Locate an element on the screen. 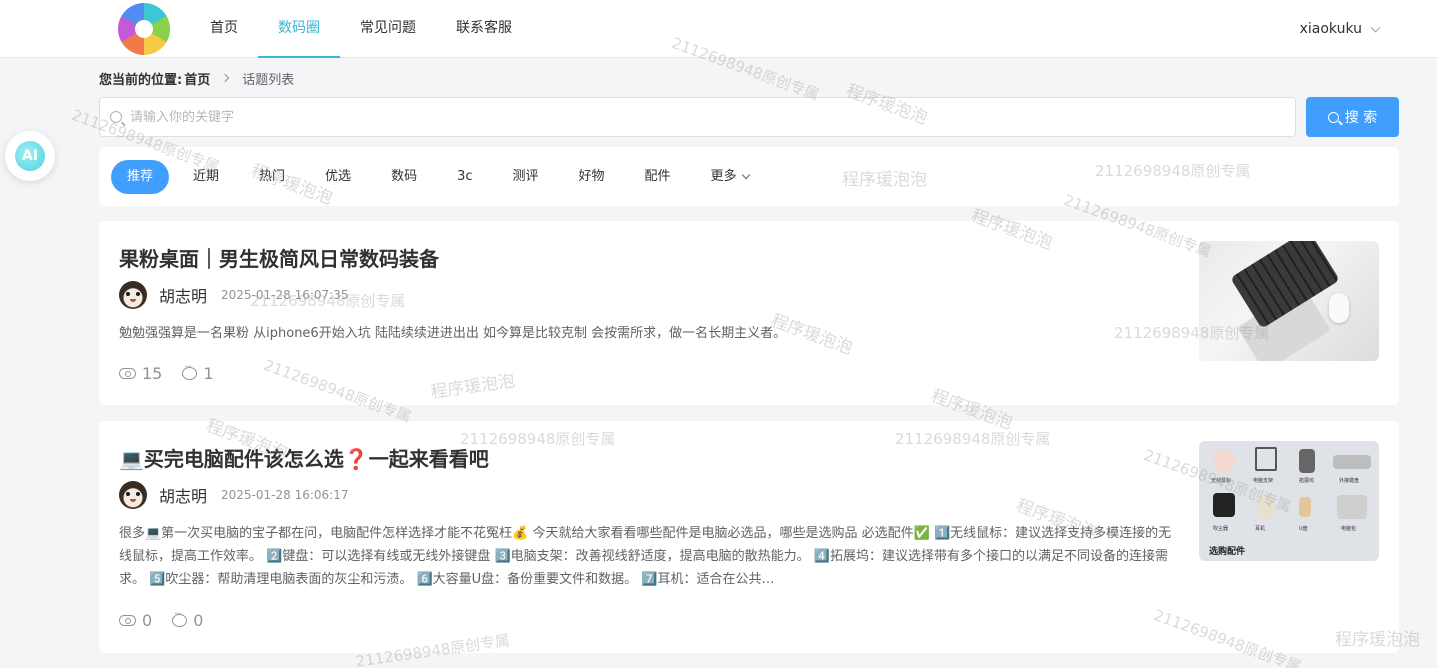  category-selected: 优选 is located at coordinates (338, 177).